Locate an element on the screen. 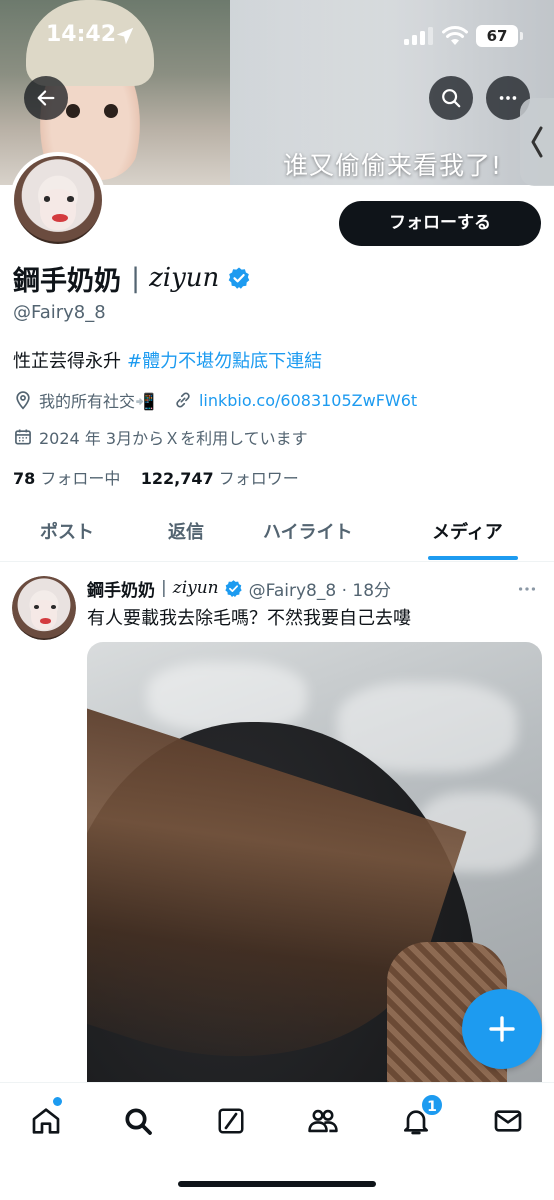 This screenshot has height=1200, width=554. communities-icon is located at coordinates (323, 1121).